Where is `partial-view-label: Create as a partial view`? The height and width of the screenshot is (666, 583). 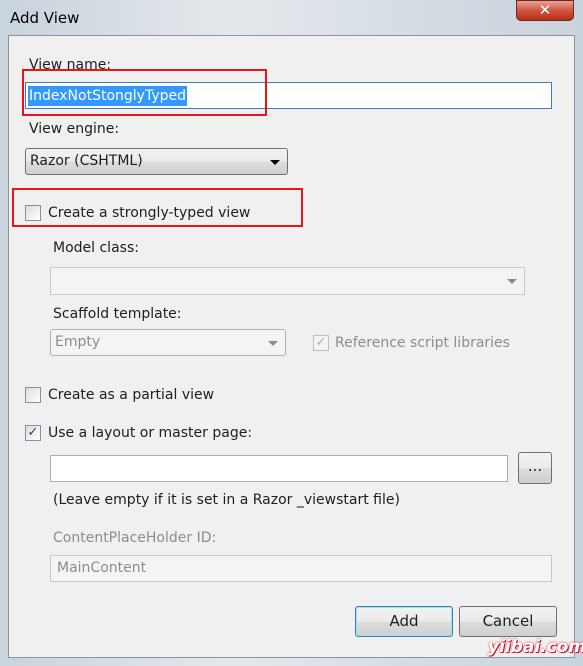 partial-view-label: Create as a partial view is located at coordinates (131, 395).